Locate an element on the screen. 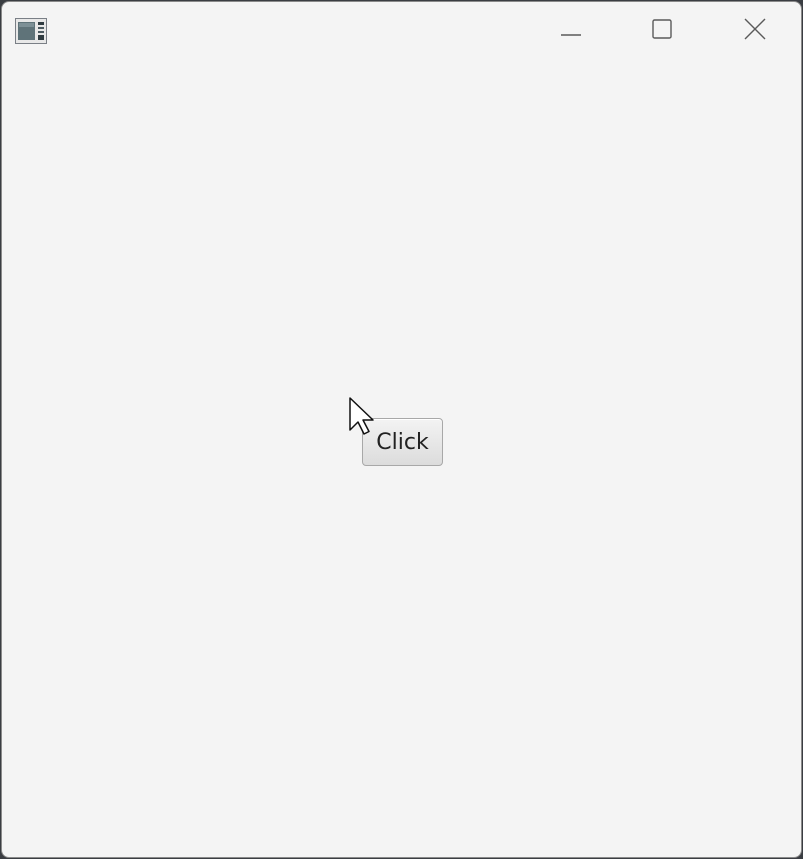 The height and width of the screenshot is (859, 803). app-window-icon is located at coordinates (31, 31).